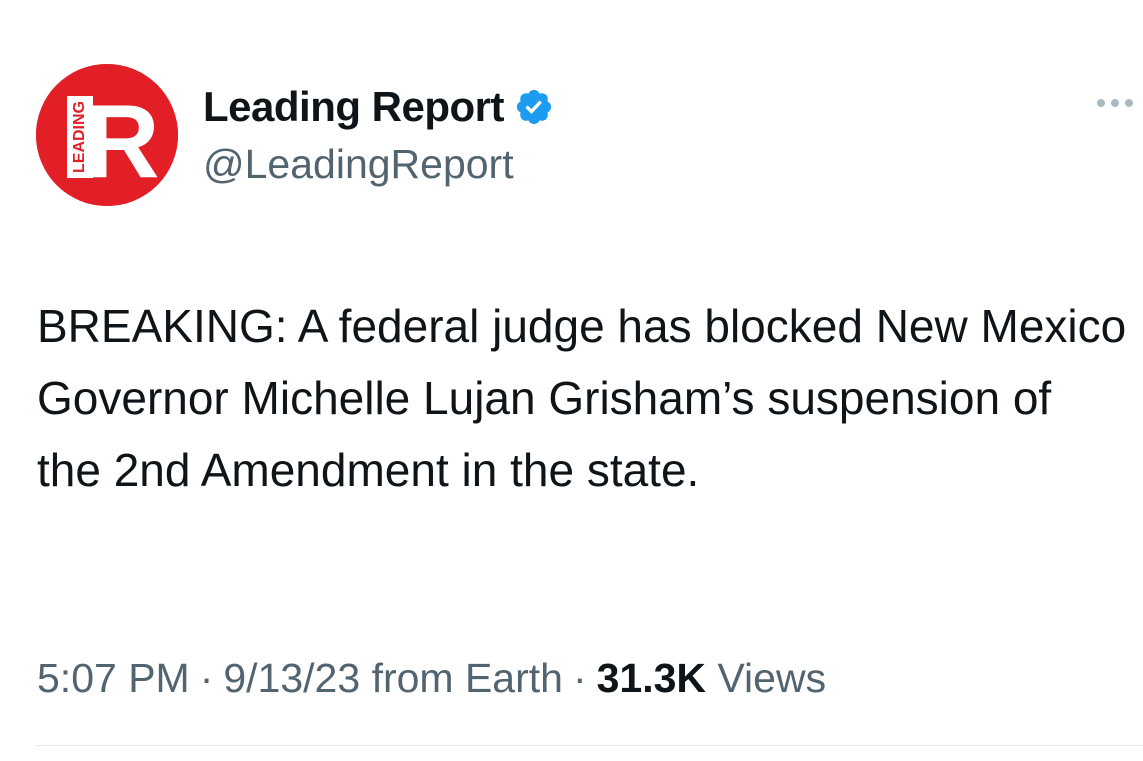 The image size is (1143, 761). I want to click on display-name: Leading Report, so click(354, 107).